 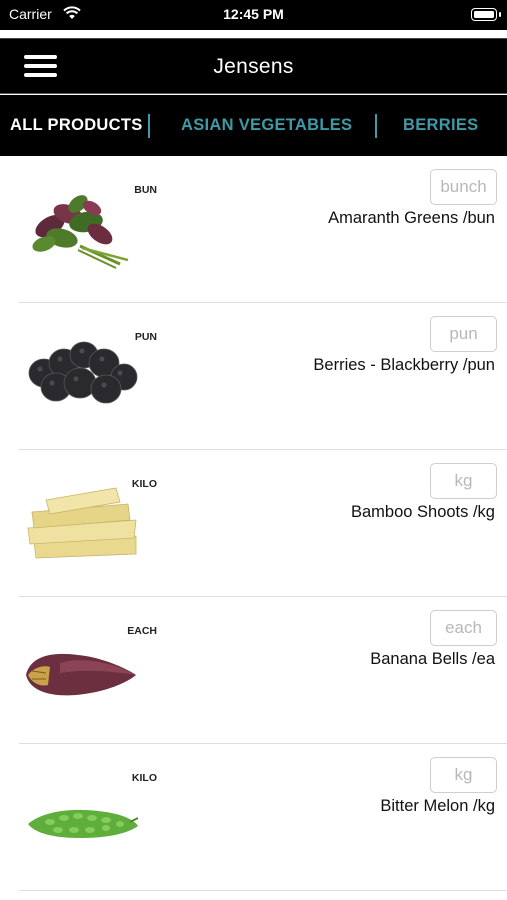 I want to click on unit-tag: EACH, so click(x=142, y=631).